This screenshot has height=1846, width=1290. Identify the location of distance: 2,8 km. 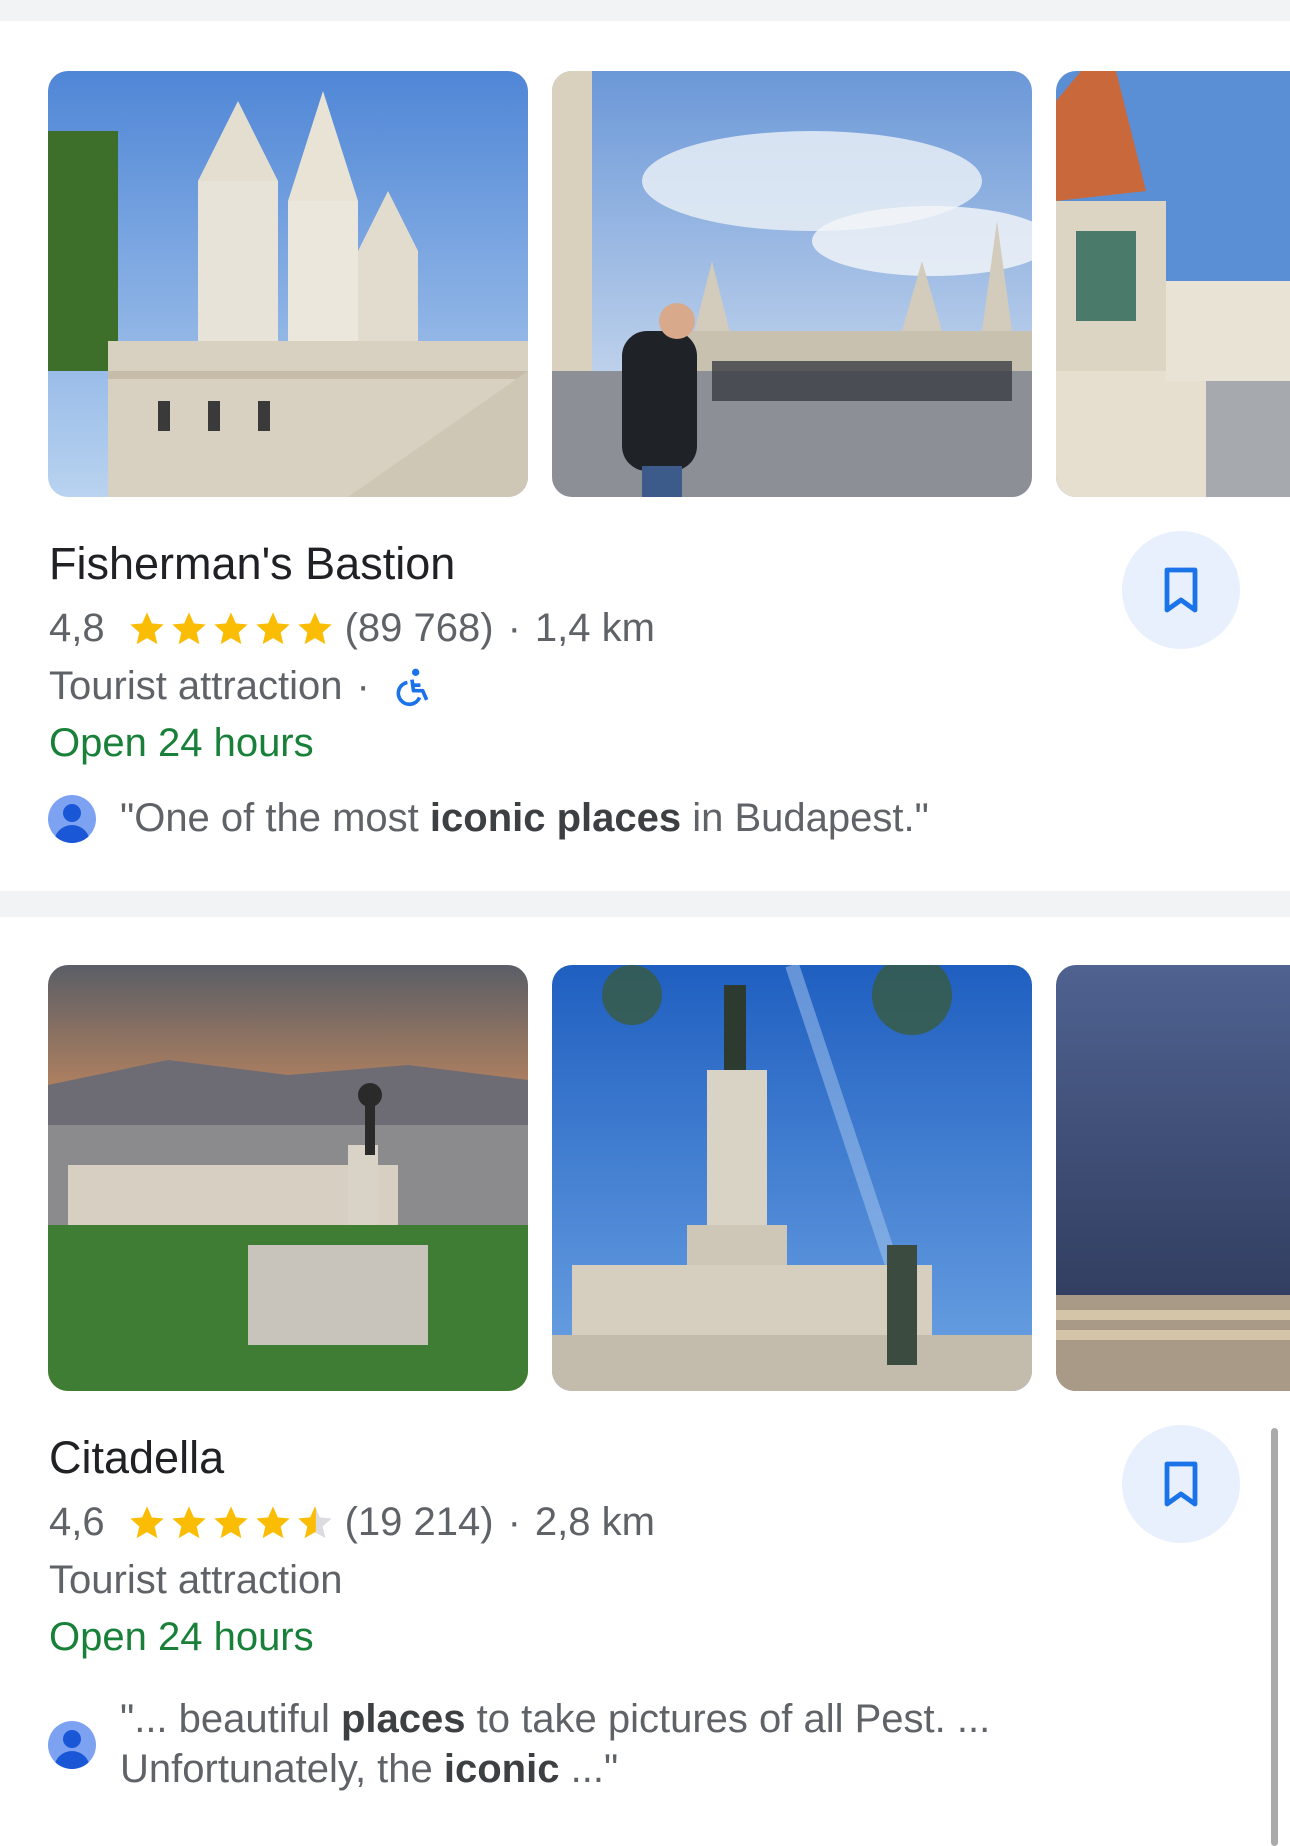
(594, 1522).